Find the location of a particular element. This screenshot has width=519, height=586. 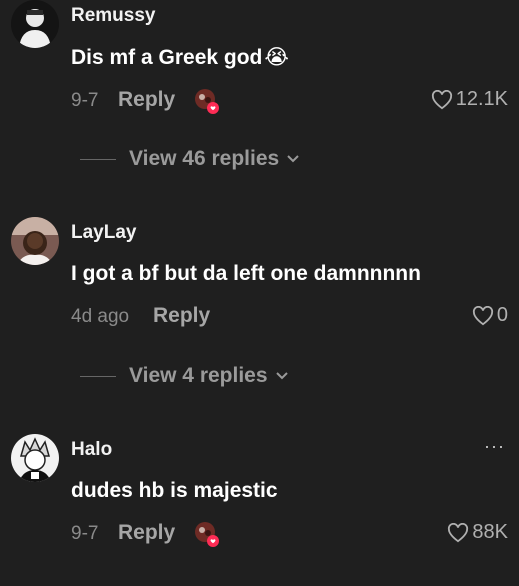

like-button: 12.1K is located at coordinates (469, 99).